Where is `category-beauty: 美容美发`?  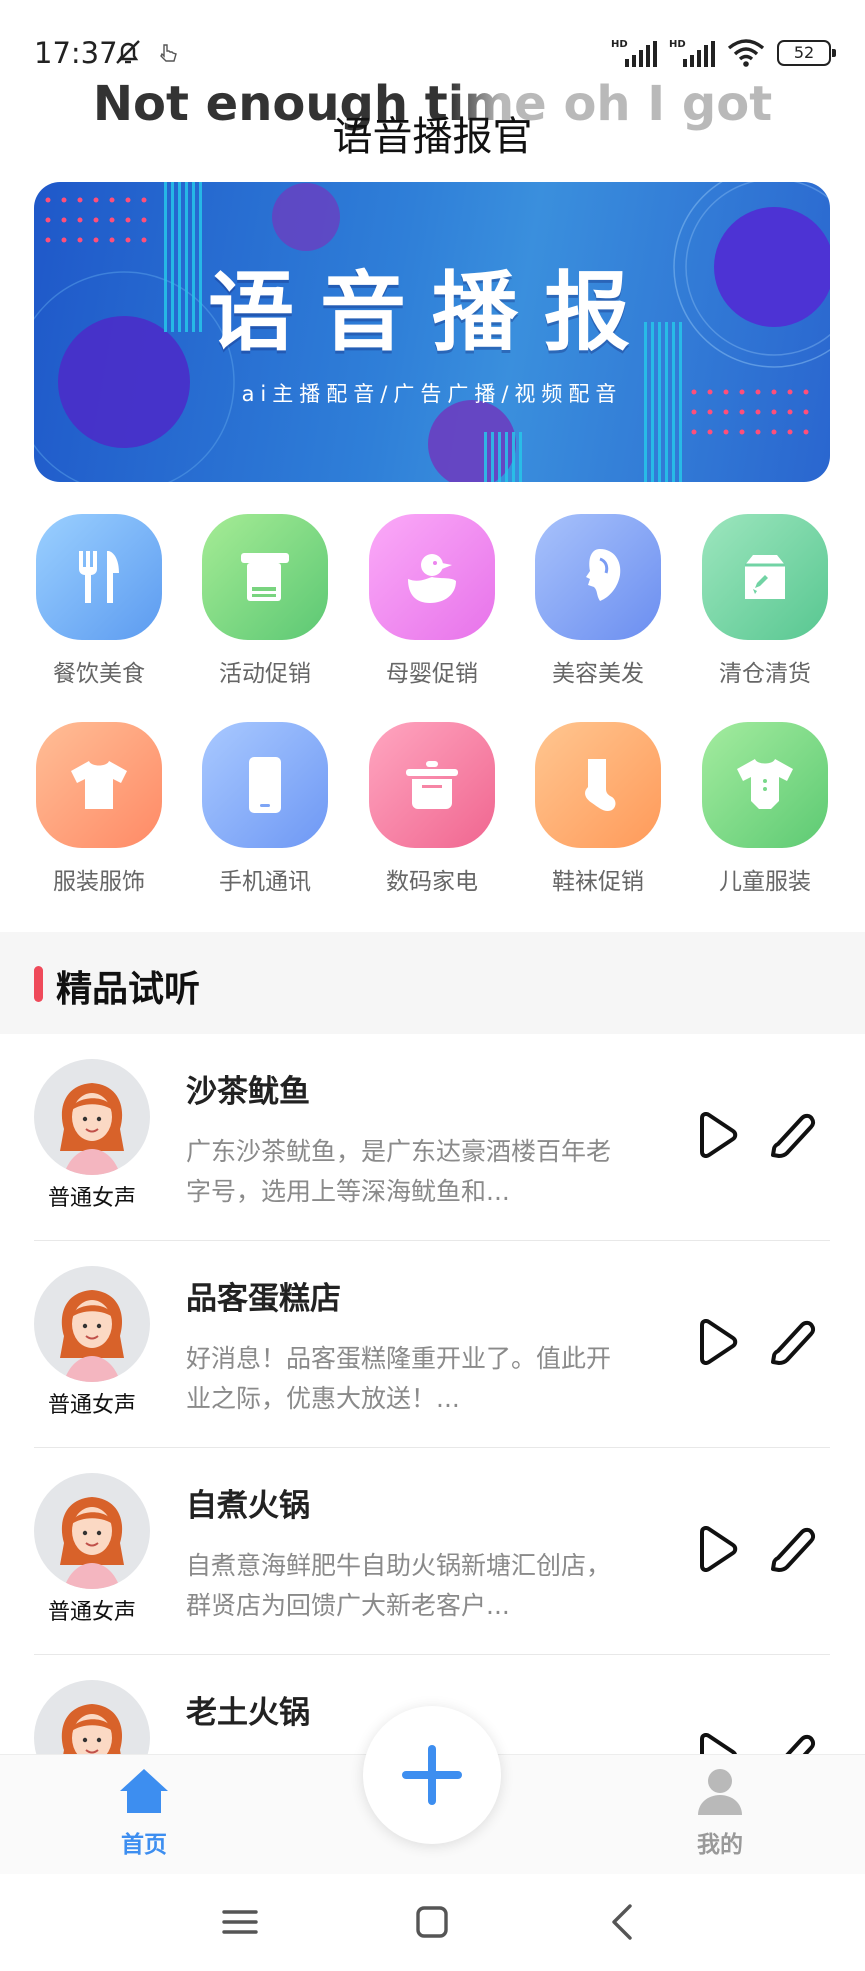
category-beauty: 美容美发 is located at coordinates (598, 601).